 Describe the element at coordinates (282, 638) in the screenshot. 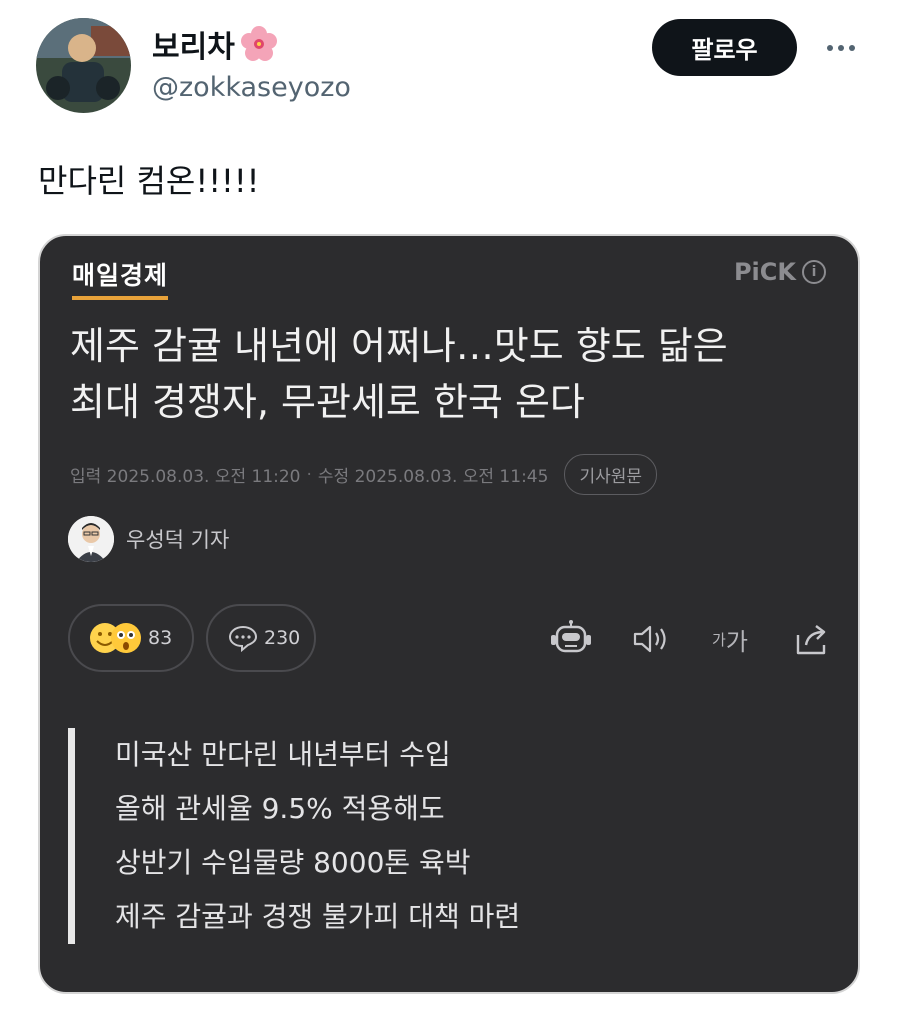

I see `comment-count: 230` at that location.